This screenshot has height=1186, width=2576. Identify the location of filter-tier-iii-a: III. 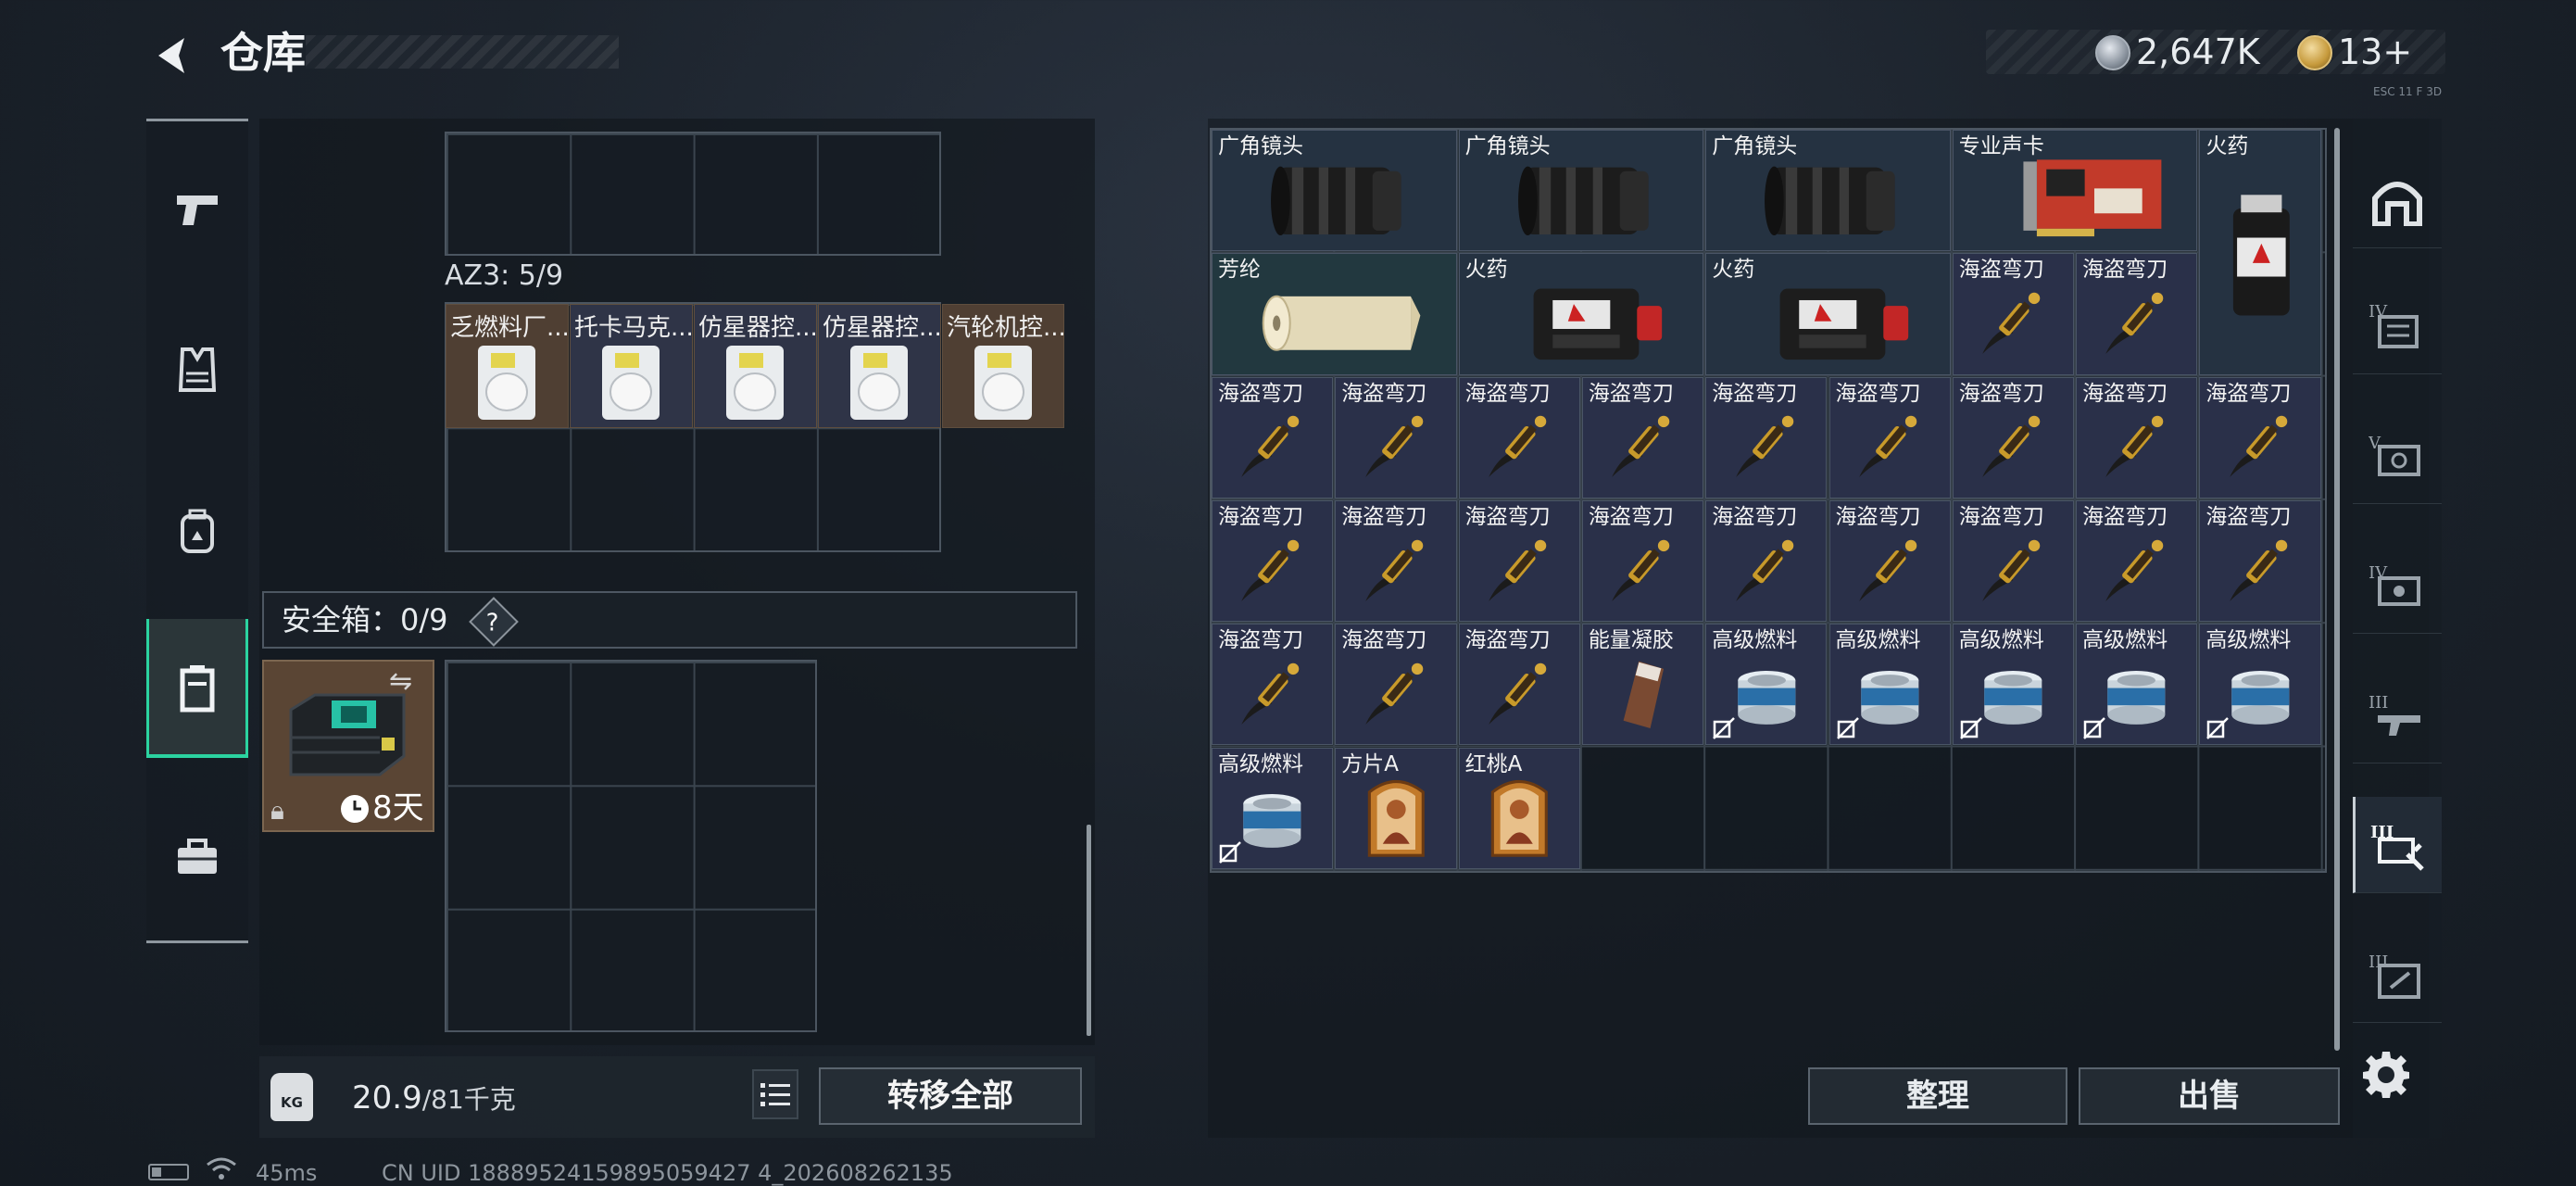
(2397, 715).